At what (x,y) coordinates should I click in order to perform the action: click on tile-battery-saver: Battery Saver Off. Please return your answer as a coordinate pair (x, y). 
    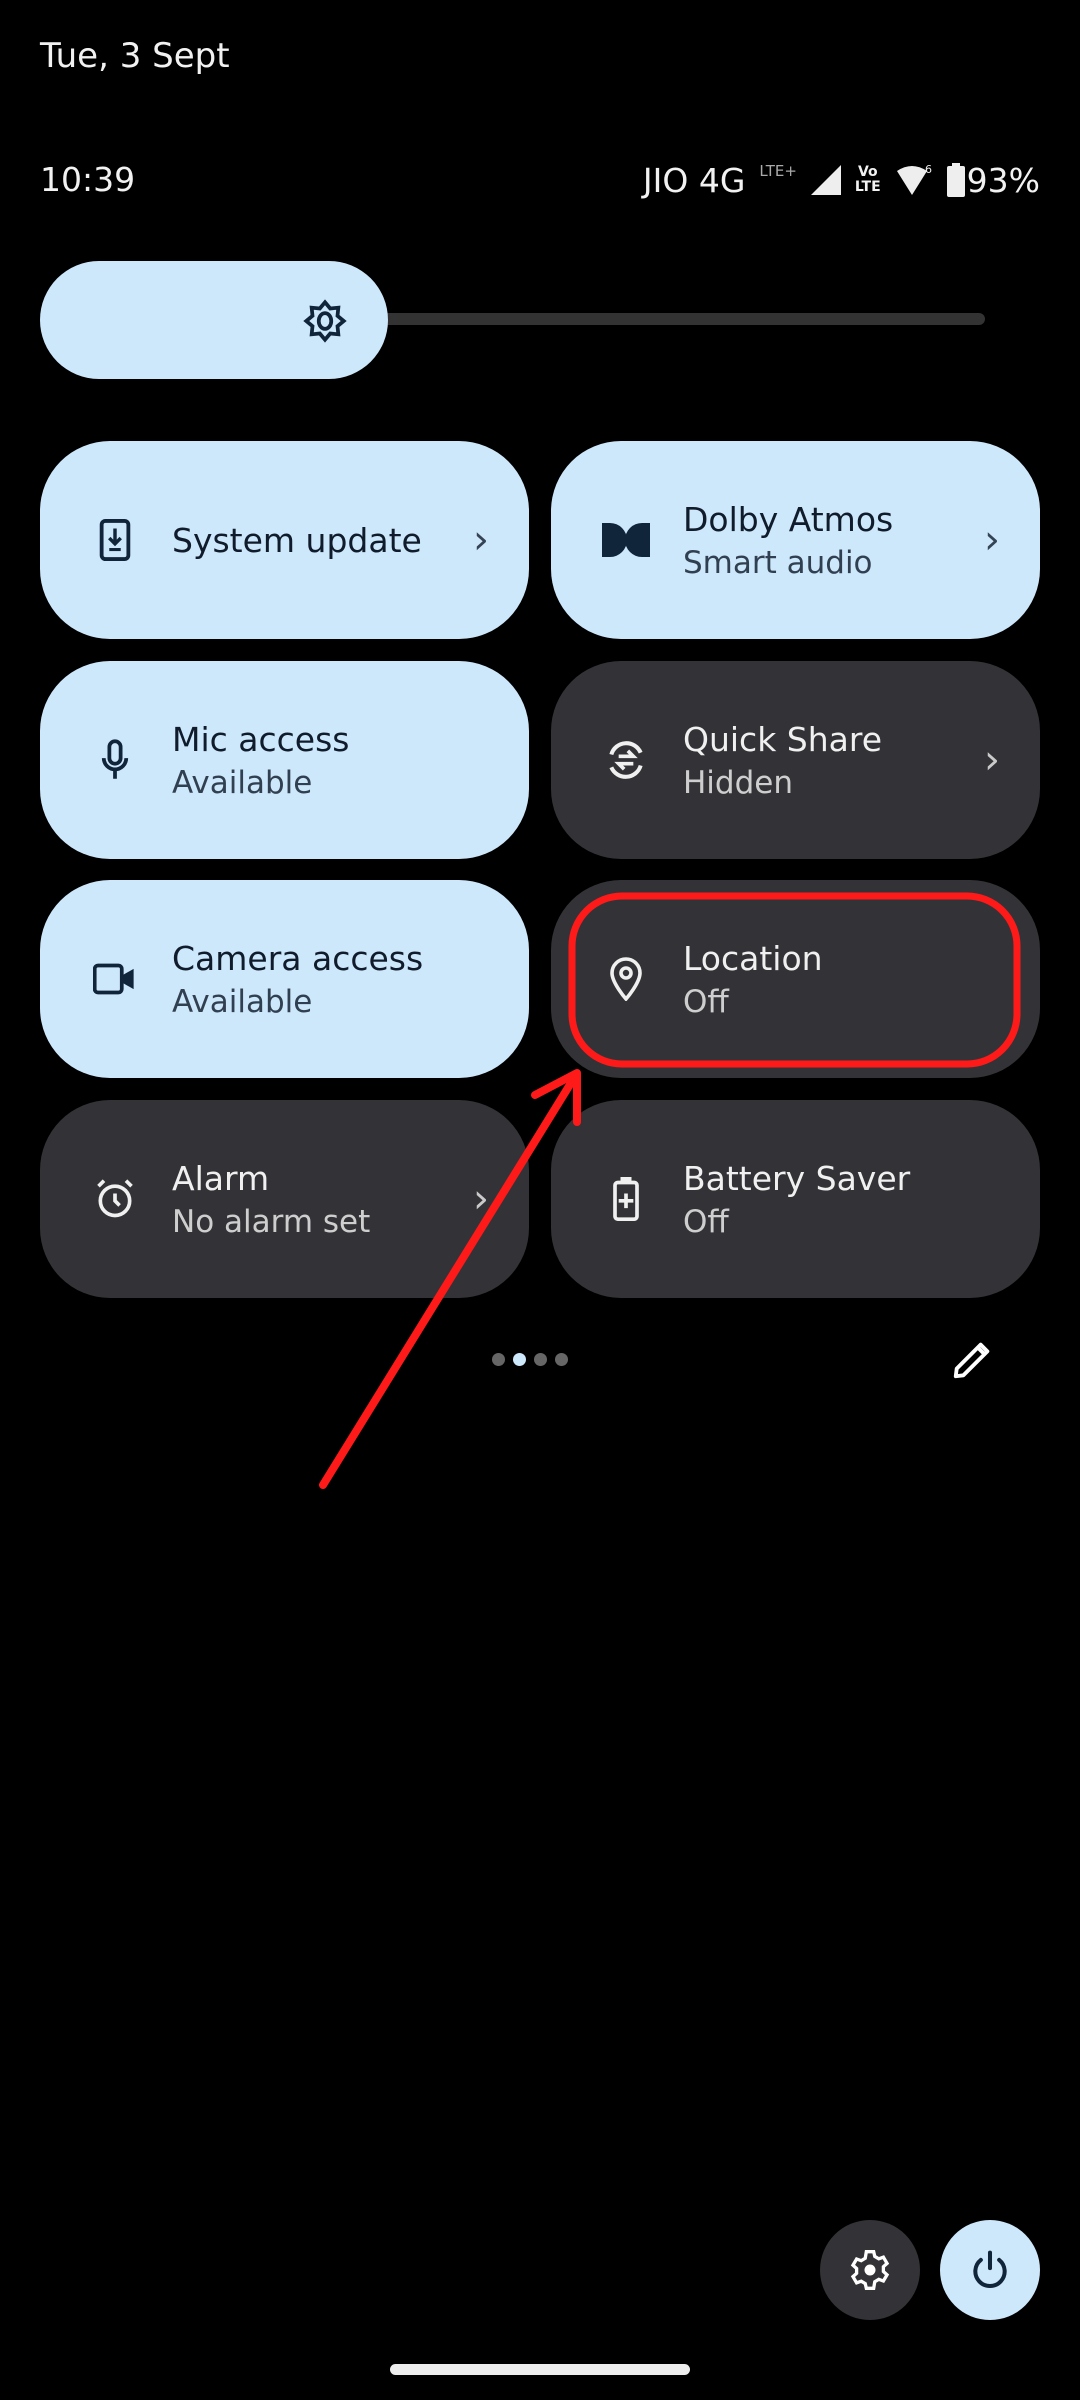
    Looking at the image, I should click on (795, 1199).